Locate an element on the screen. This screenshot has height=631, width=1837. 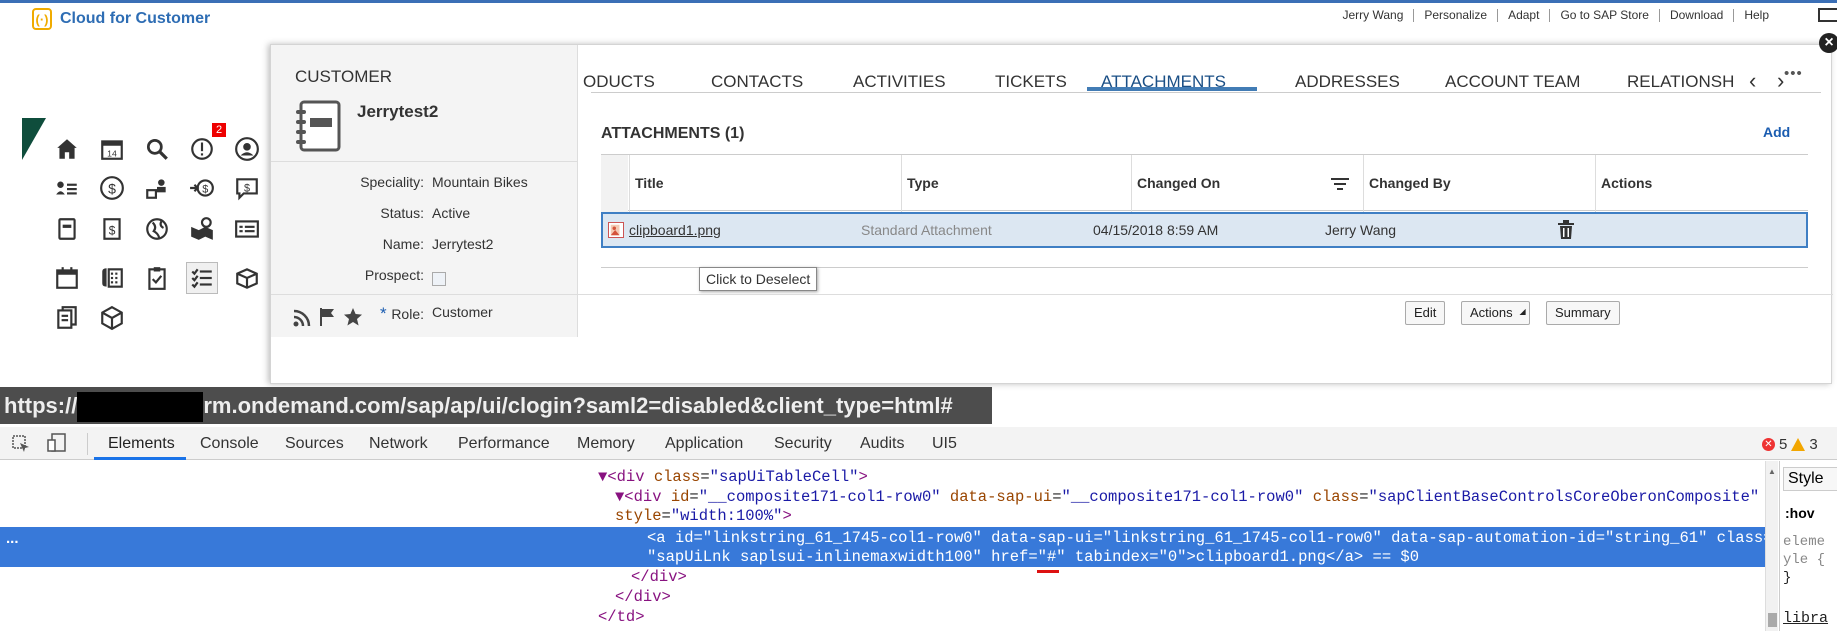
flag-icon is located at coordinates (327, 319).